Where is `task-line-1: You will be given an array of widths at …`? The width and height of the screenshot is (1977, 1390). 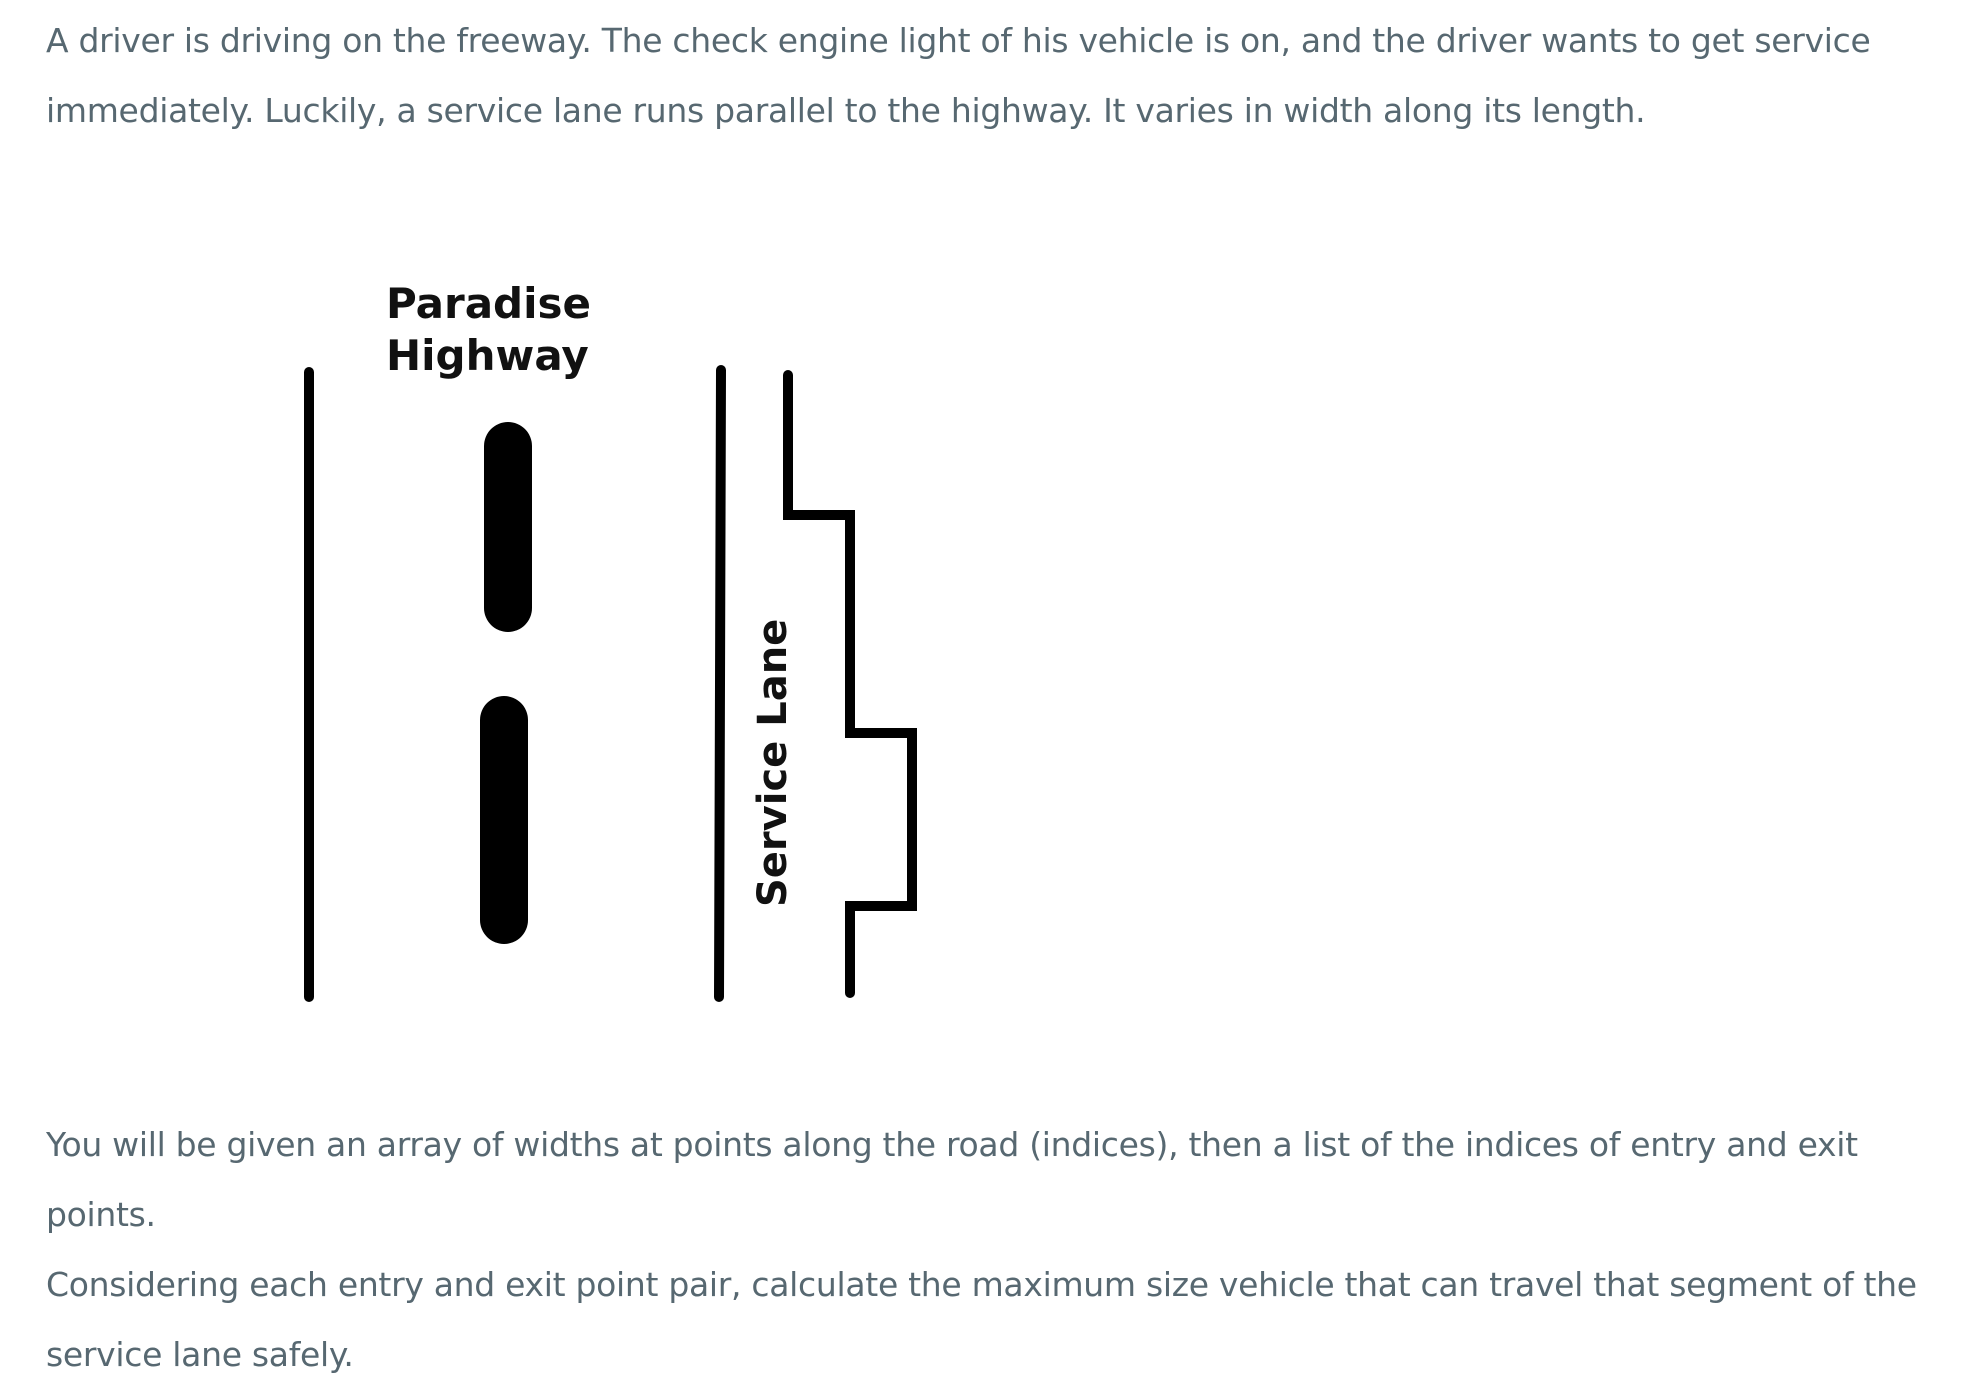
task-line-1: You will be given an array of widths at … is located at coordinates (952, 1179).